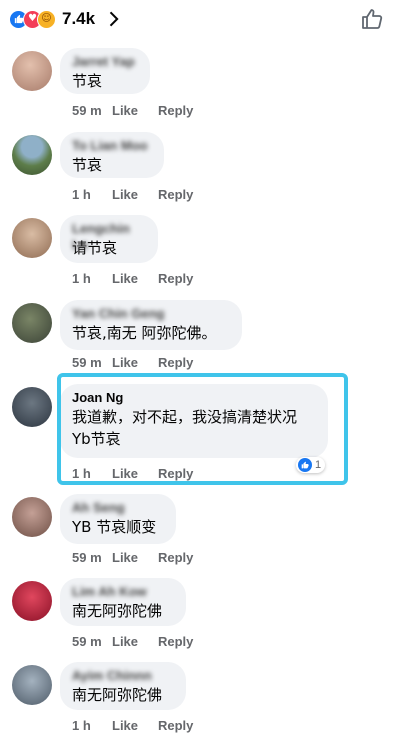 This screenshot has width=400, height=740. What do you see at coordinates (123, 676) in the screenshot?
I see `commenter-name: Ayim Chinnn` at bounding box center [123, 676].